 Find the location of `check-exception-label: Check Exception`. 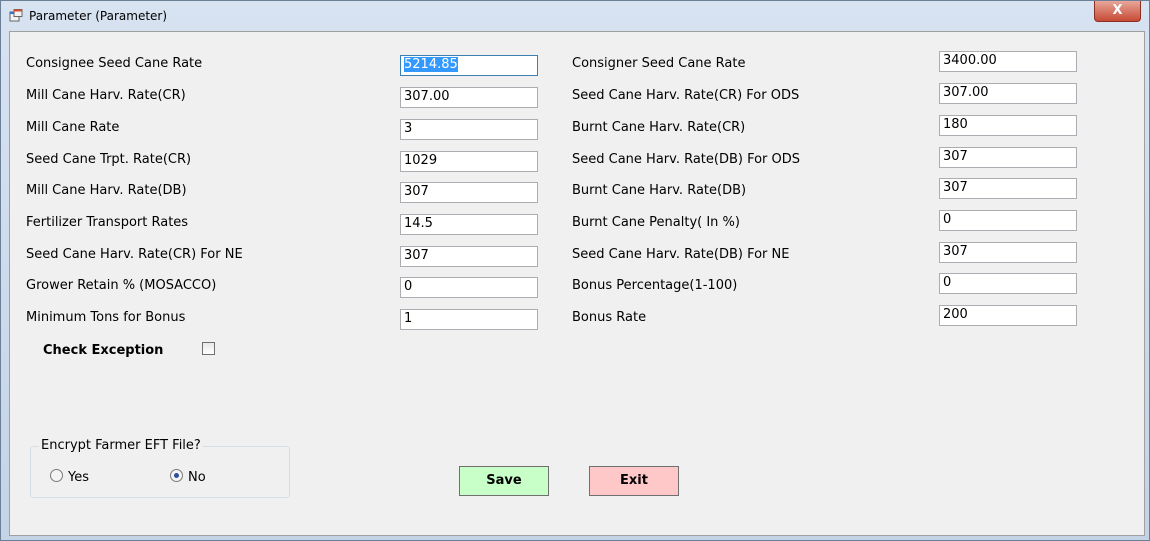

check-exception-label: Check Exception is located at coordinates (103, 350).